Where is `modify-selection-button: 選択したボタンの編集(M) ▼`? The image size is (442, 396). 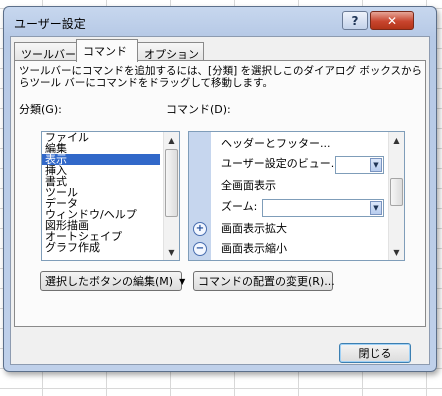 modify-selection-button: 選択したボタンの編集(M) ▼ is located at coordinates (113, 281).